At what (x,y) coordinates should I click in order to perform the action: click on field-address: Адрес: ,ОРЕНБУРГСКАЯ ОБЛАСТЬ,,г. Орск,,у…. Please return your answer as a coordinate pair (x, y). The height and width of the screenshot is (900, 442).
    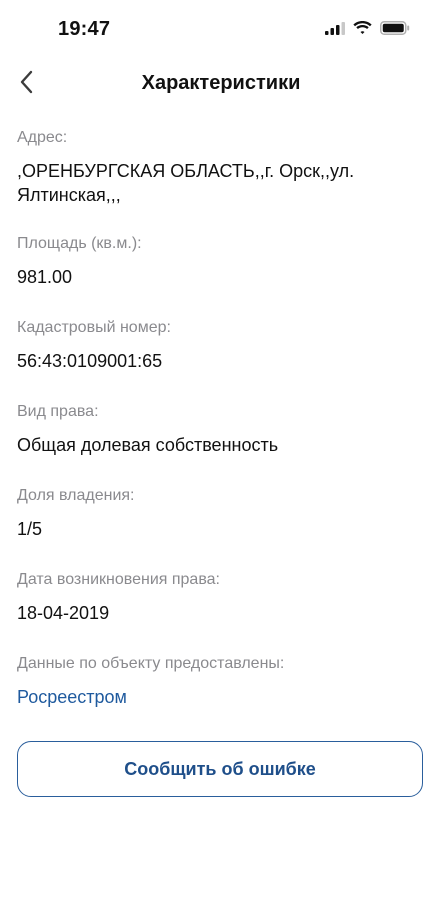
    Looking at the image, I should click on (217, 181).